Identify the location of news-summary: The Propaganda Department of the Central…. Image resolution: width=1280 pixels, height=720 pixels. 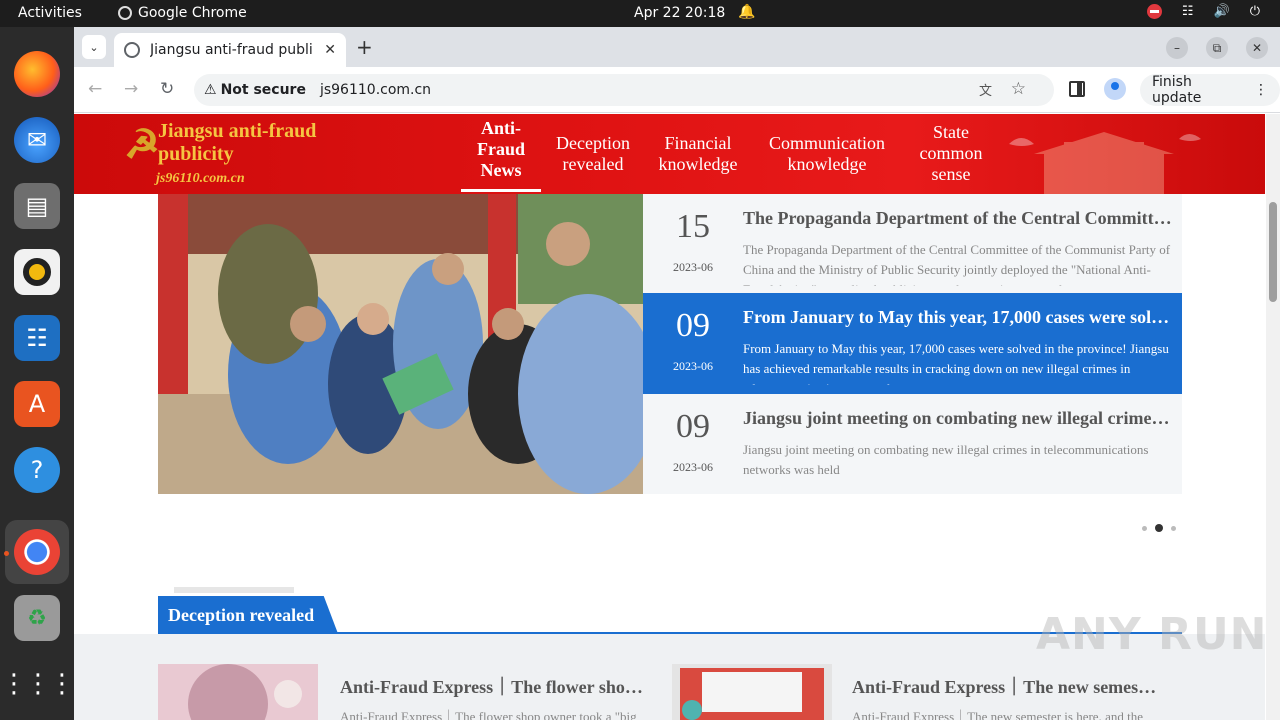
(957, 264).